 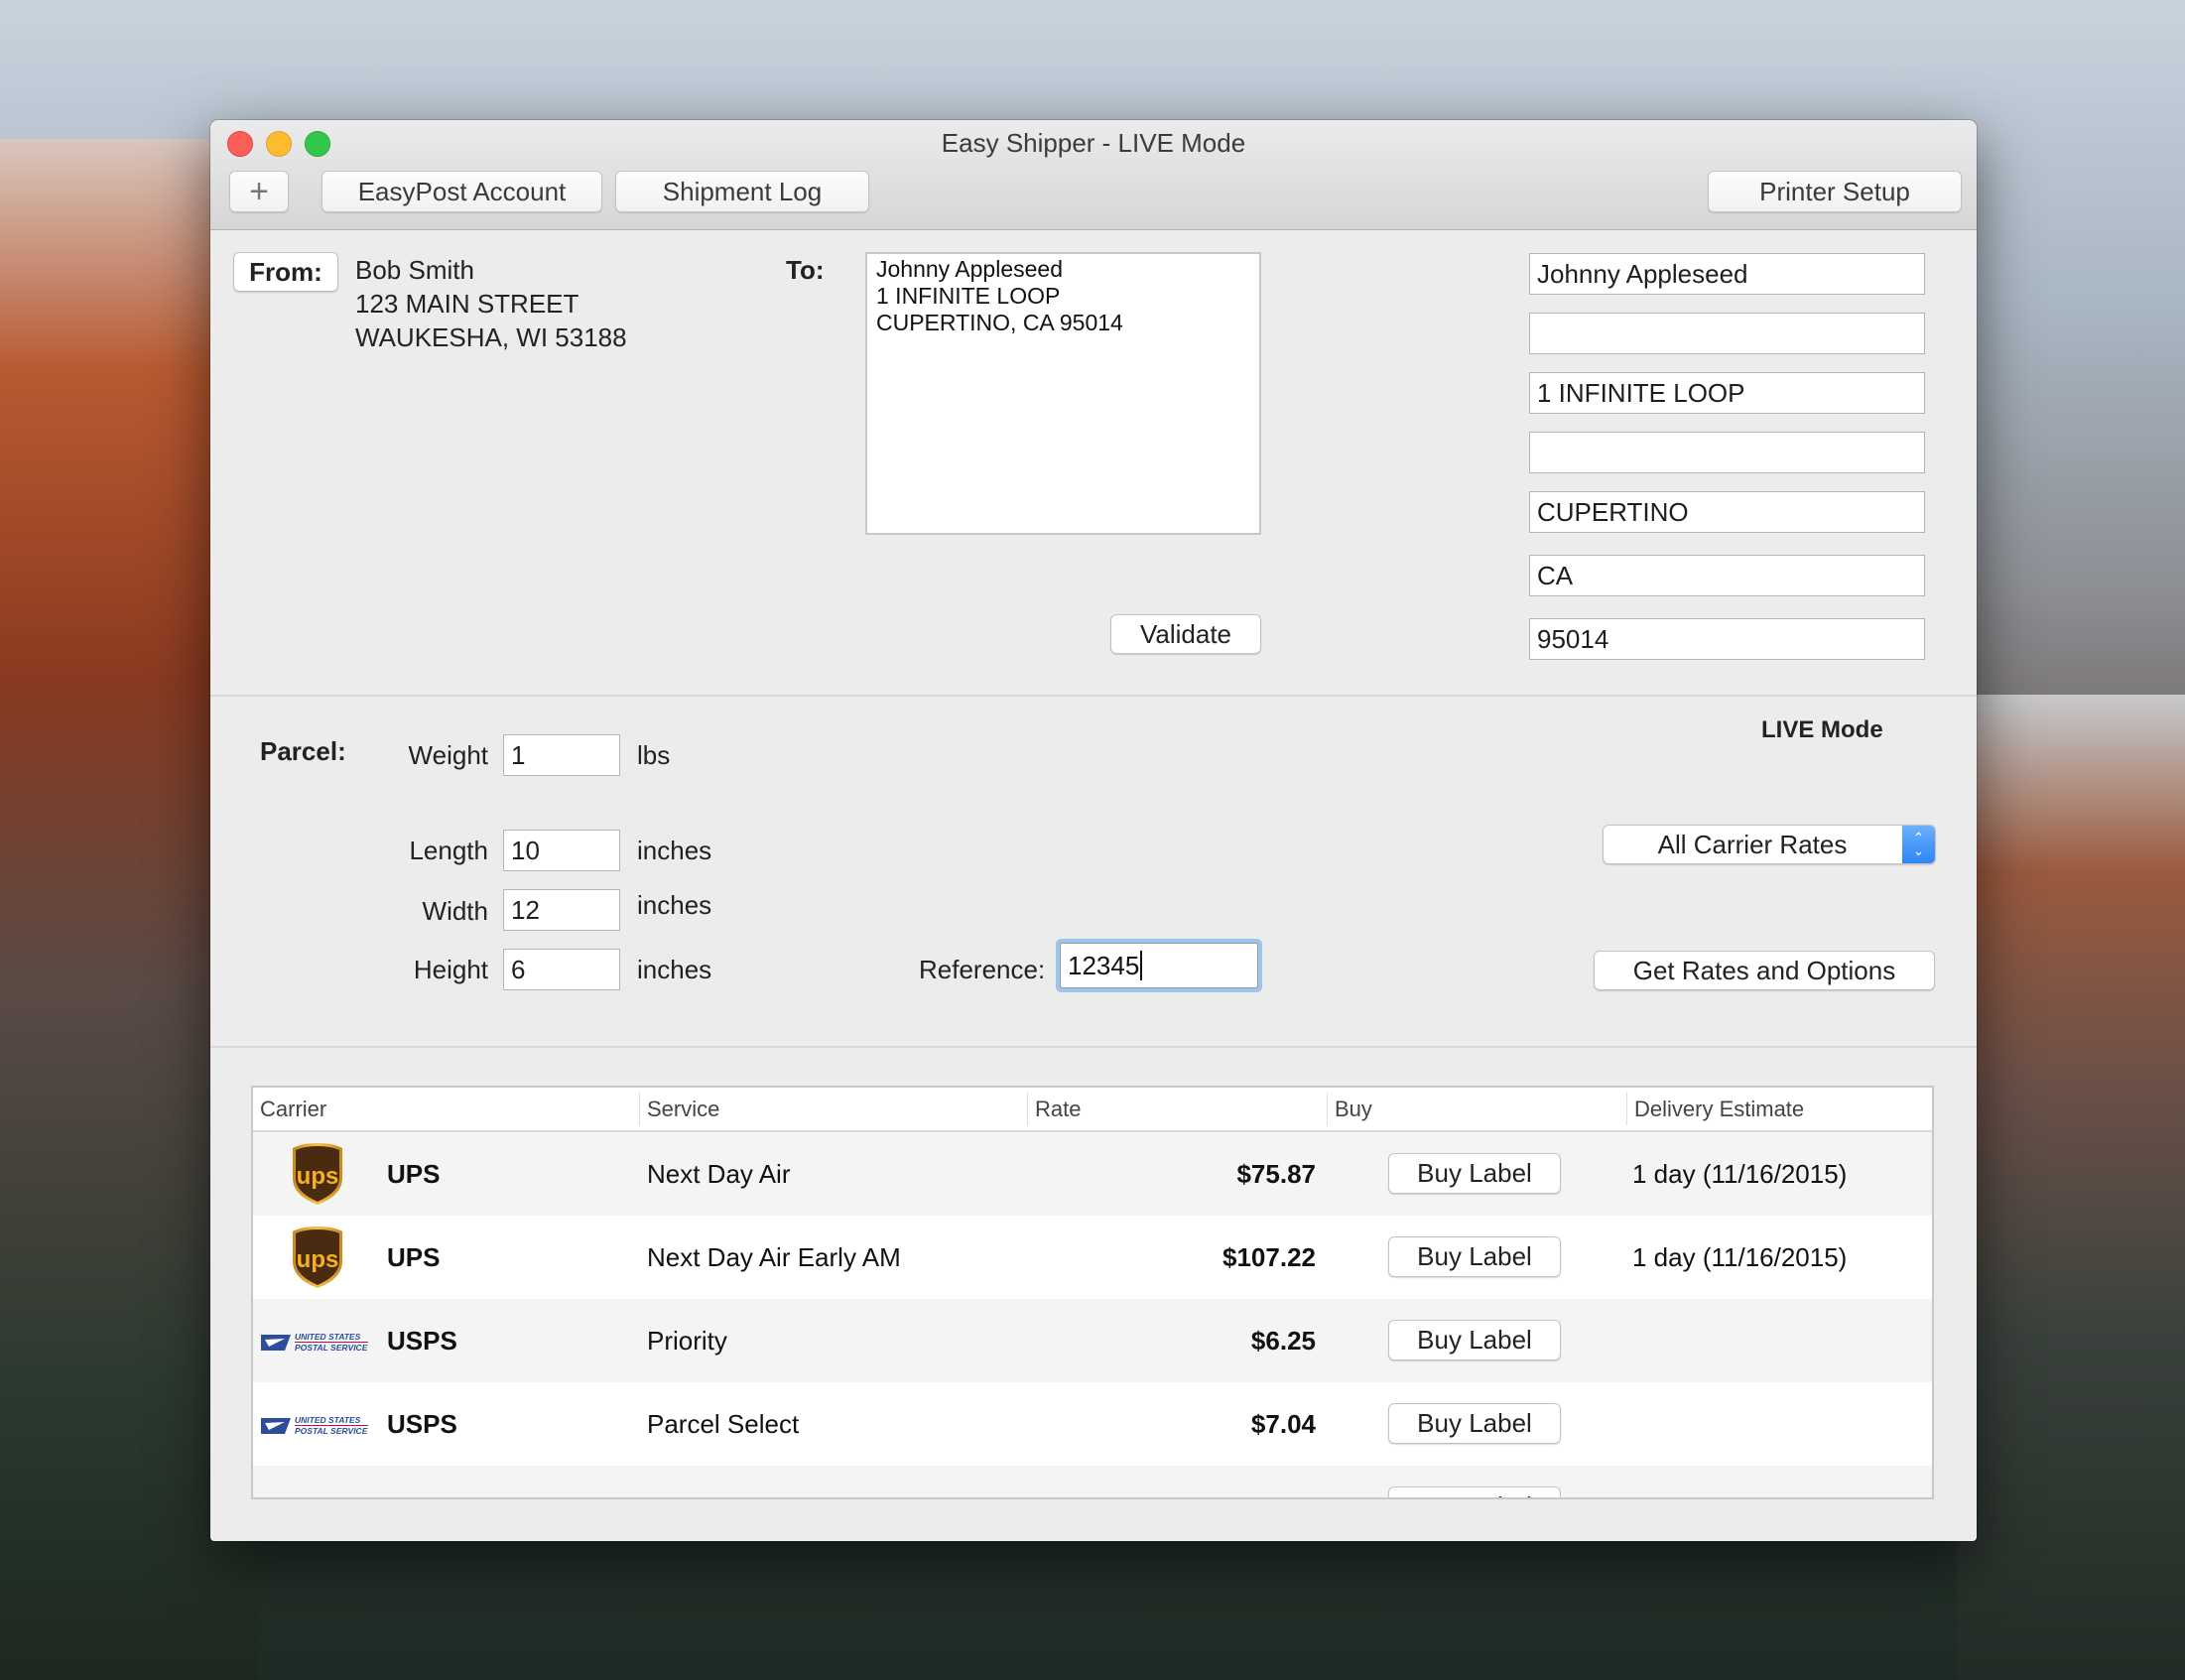 I want to click on from-city-state-zip: WAUKESHA, WI 53188, so click(x=491, y=337).